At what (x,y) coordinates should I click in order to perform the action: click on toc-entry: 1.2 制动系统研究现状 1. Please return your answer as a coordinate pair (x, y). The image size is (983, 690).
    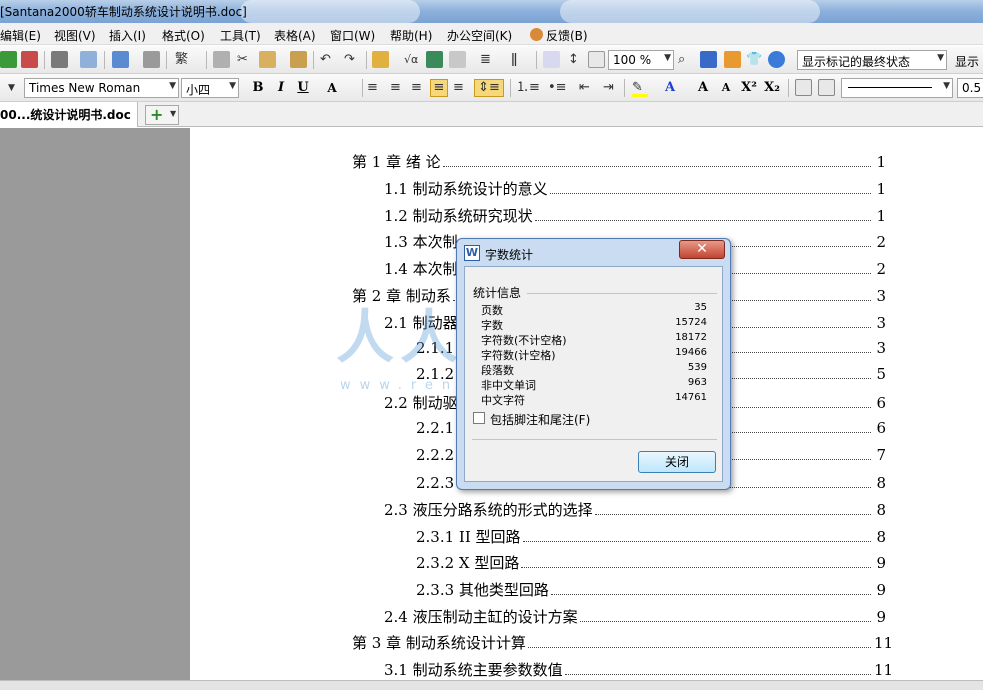
    Looking at the image, I should click on (635, 215).